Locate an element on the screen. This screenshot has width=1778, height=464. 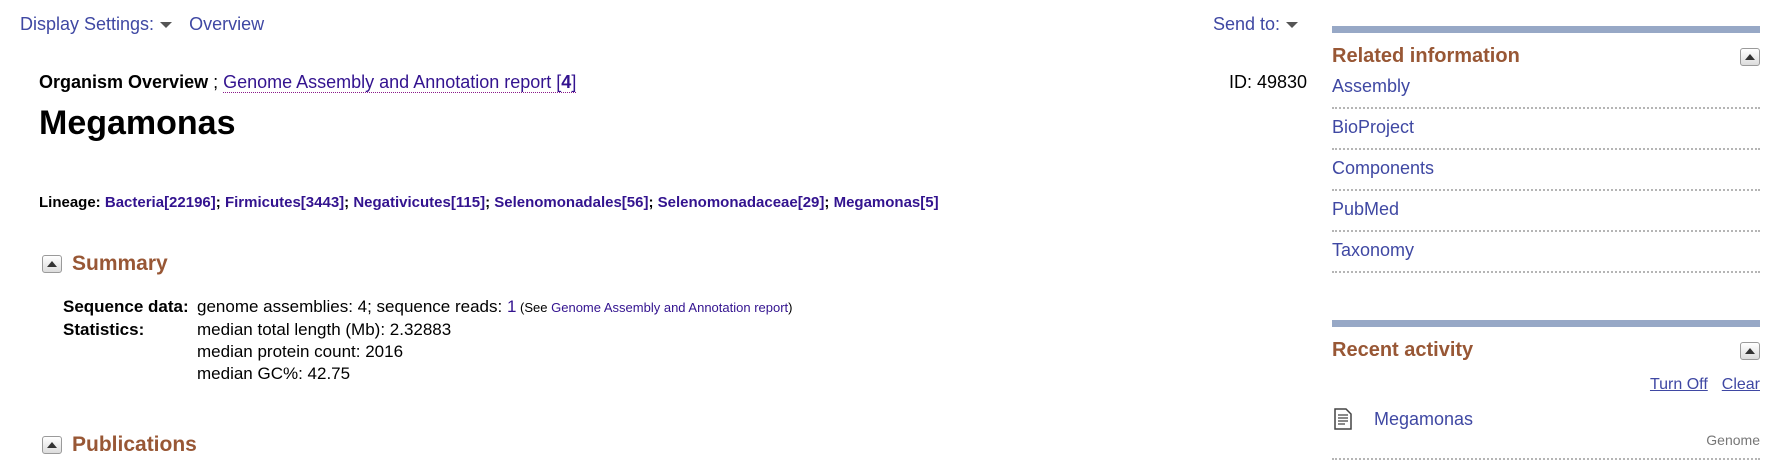
collapse-summary-toggle is located at coordinates (52, 264).